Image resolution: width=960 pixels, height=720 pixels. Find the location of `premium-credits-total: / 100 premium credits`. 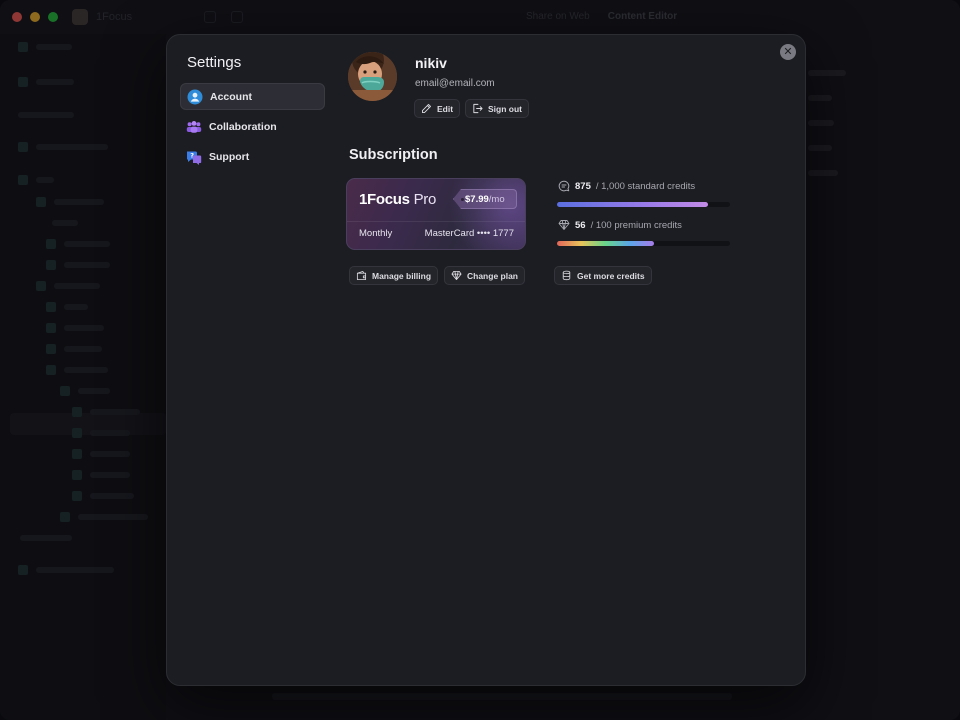

premium-credits-total: / 100 premium credits is located at coordinates (636, 225).